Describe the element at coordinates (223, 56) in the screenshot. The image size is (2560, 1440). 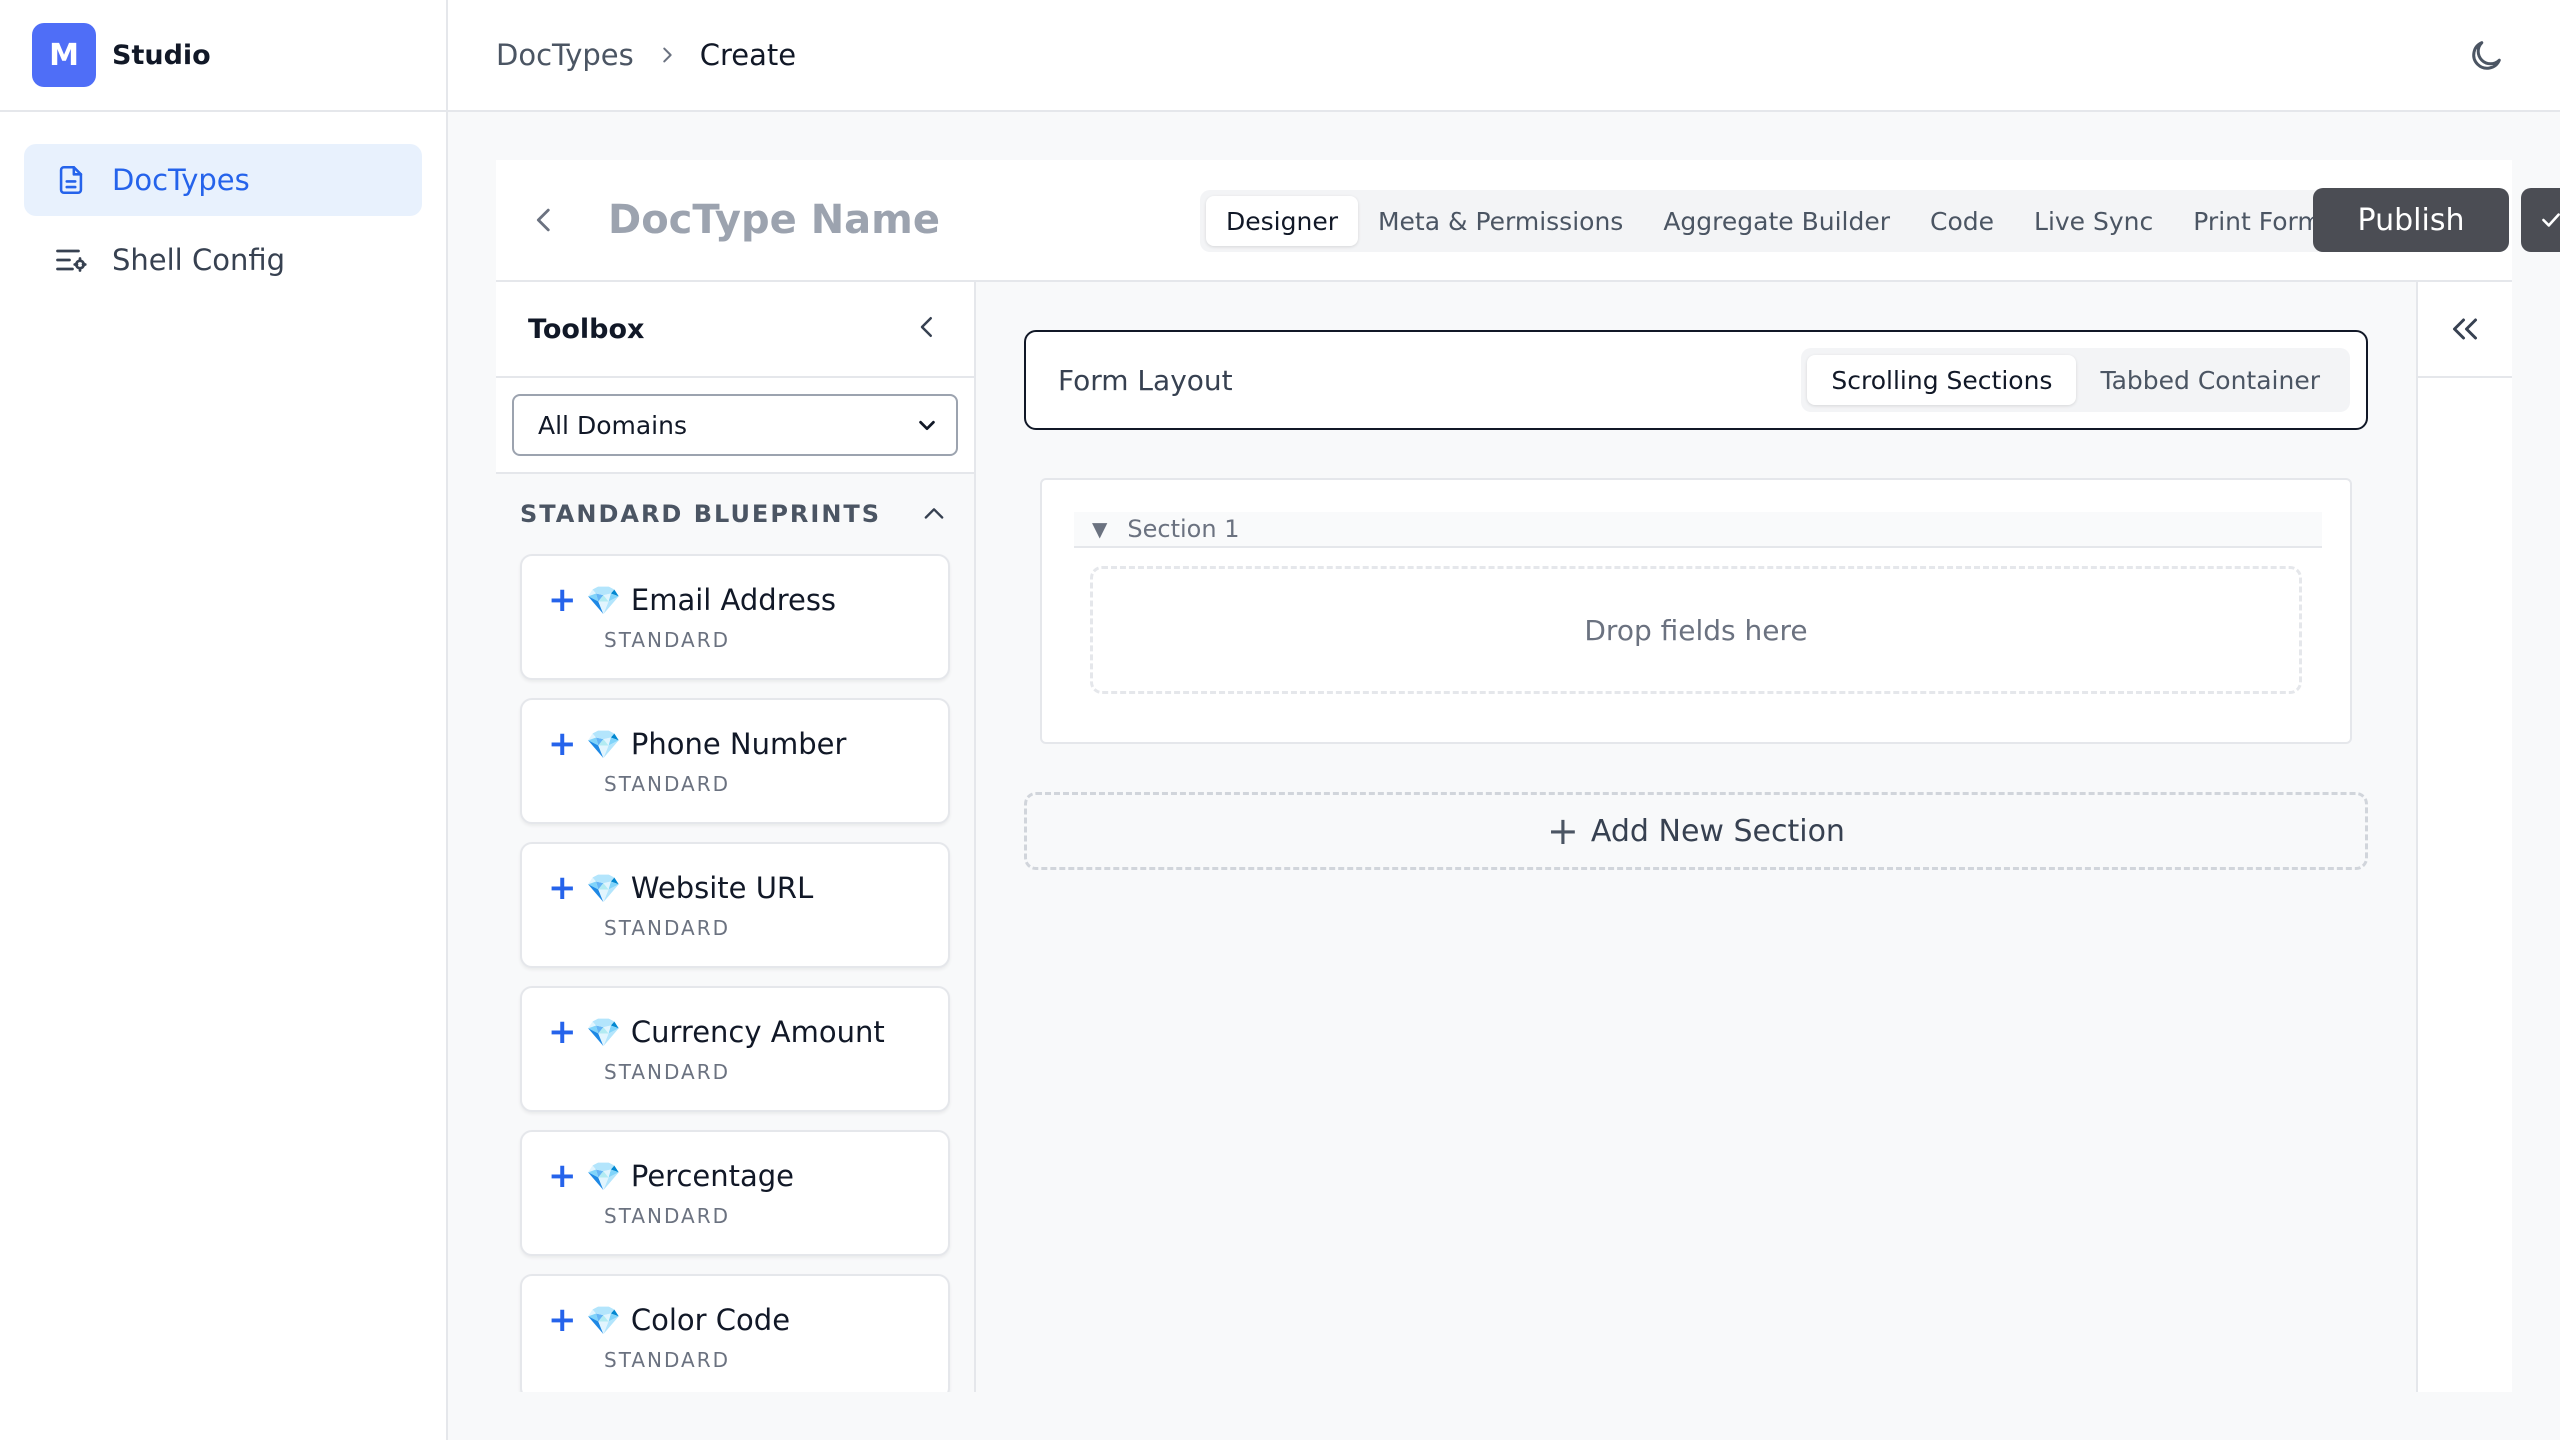
I see `brand: M Studio` at that location.